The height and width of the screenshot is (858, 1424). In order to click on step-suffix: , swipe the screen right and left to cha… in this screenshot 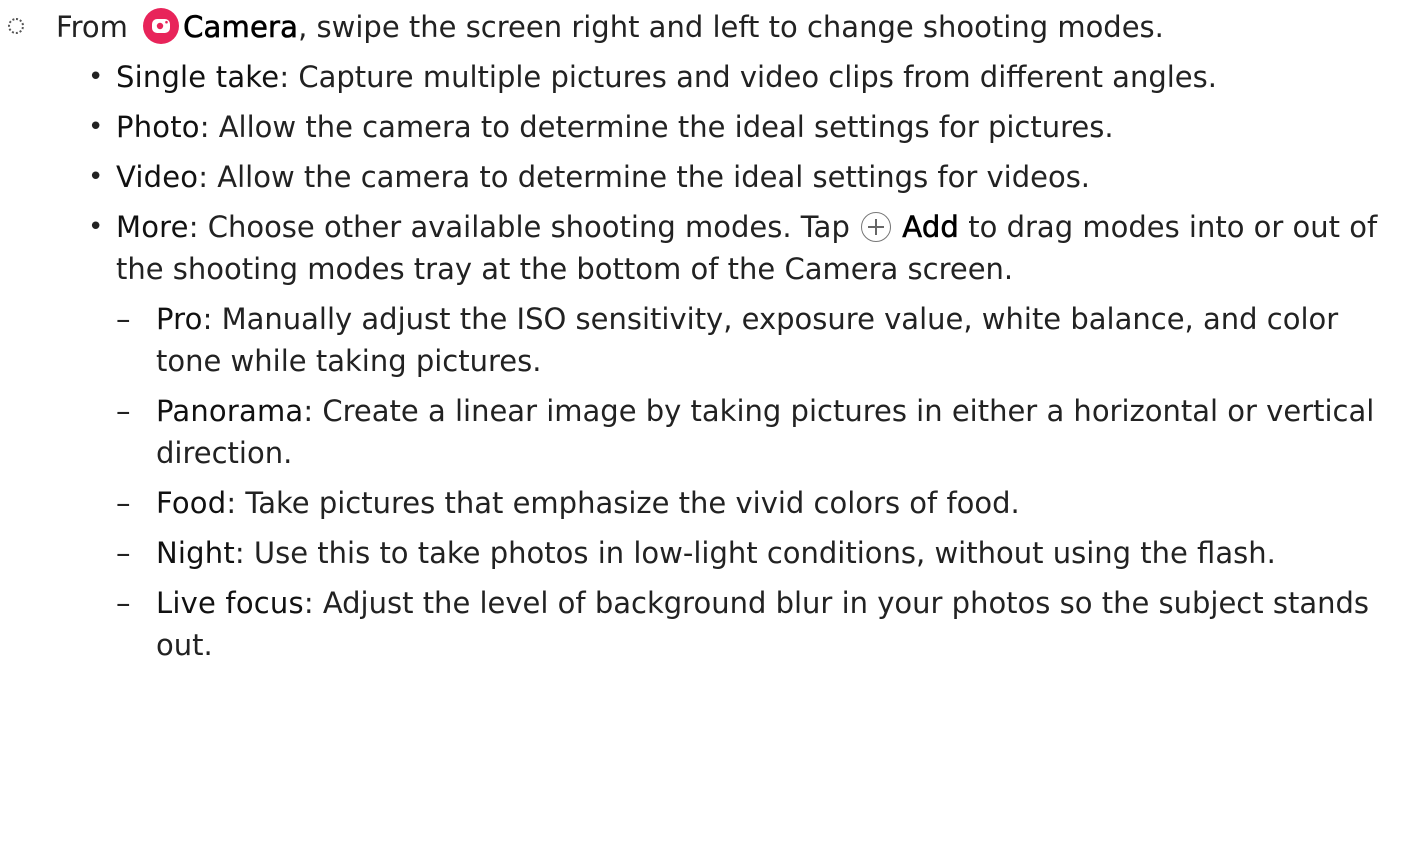, I will do `click(731, 27)`.